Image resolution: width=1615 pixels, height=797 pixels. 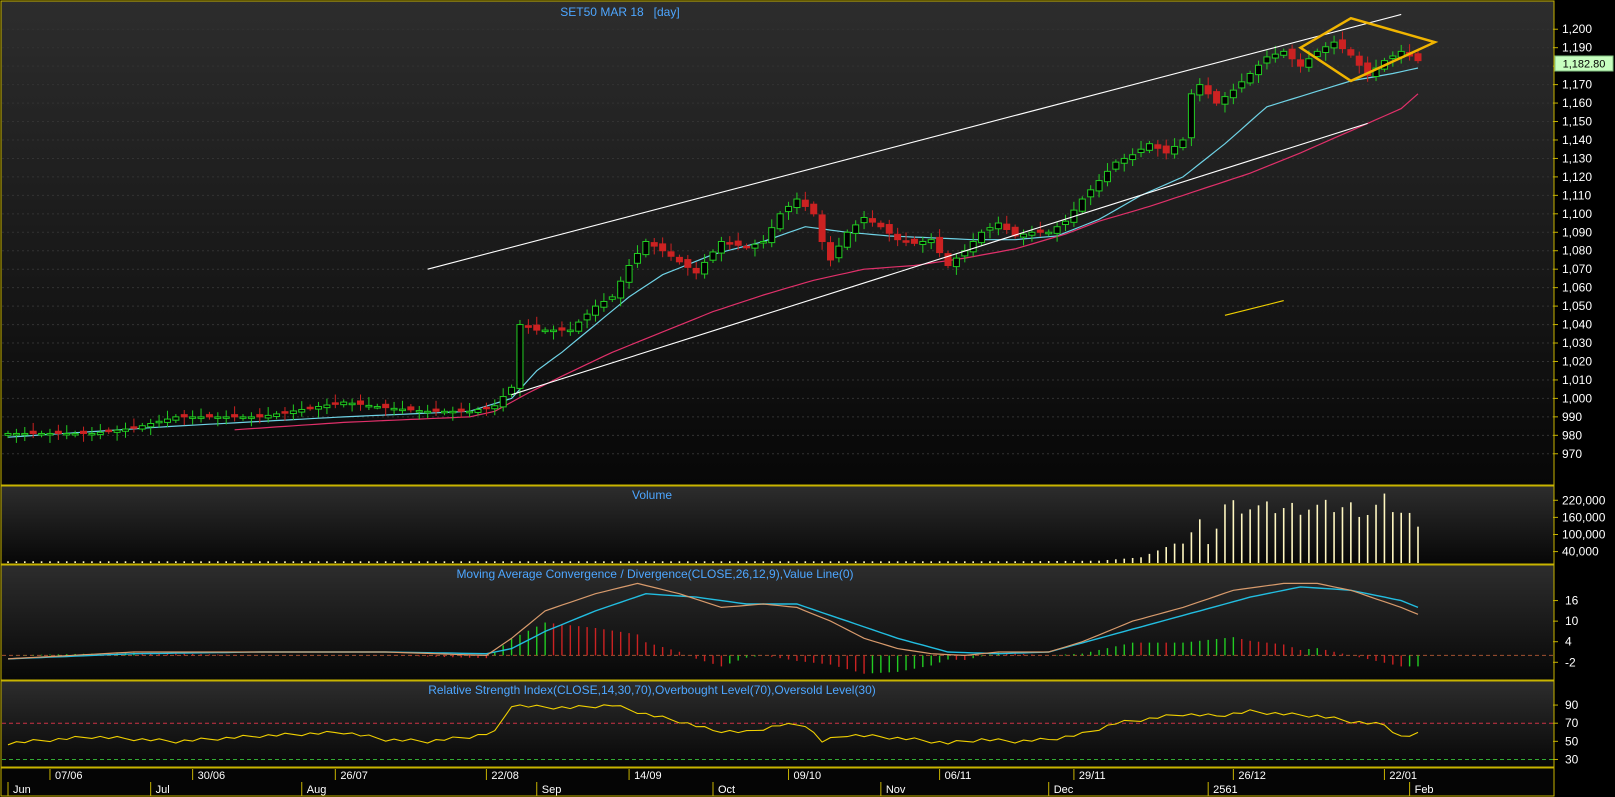 I want to click on price-tick-label: 1,200, so click(x=1577, y=29).